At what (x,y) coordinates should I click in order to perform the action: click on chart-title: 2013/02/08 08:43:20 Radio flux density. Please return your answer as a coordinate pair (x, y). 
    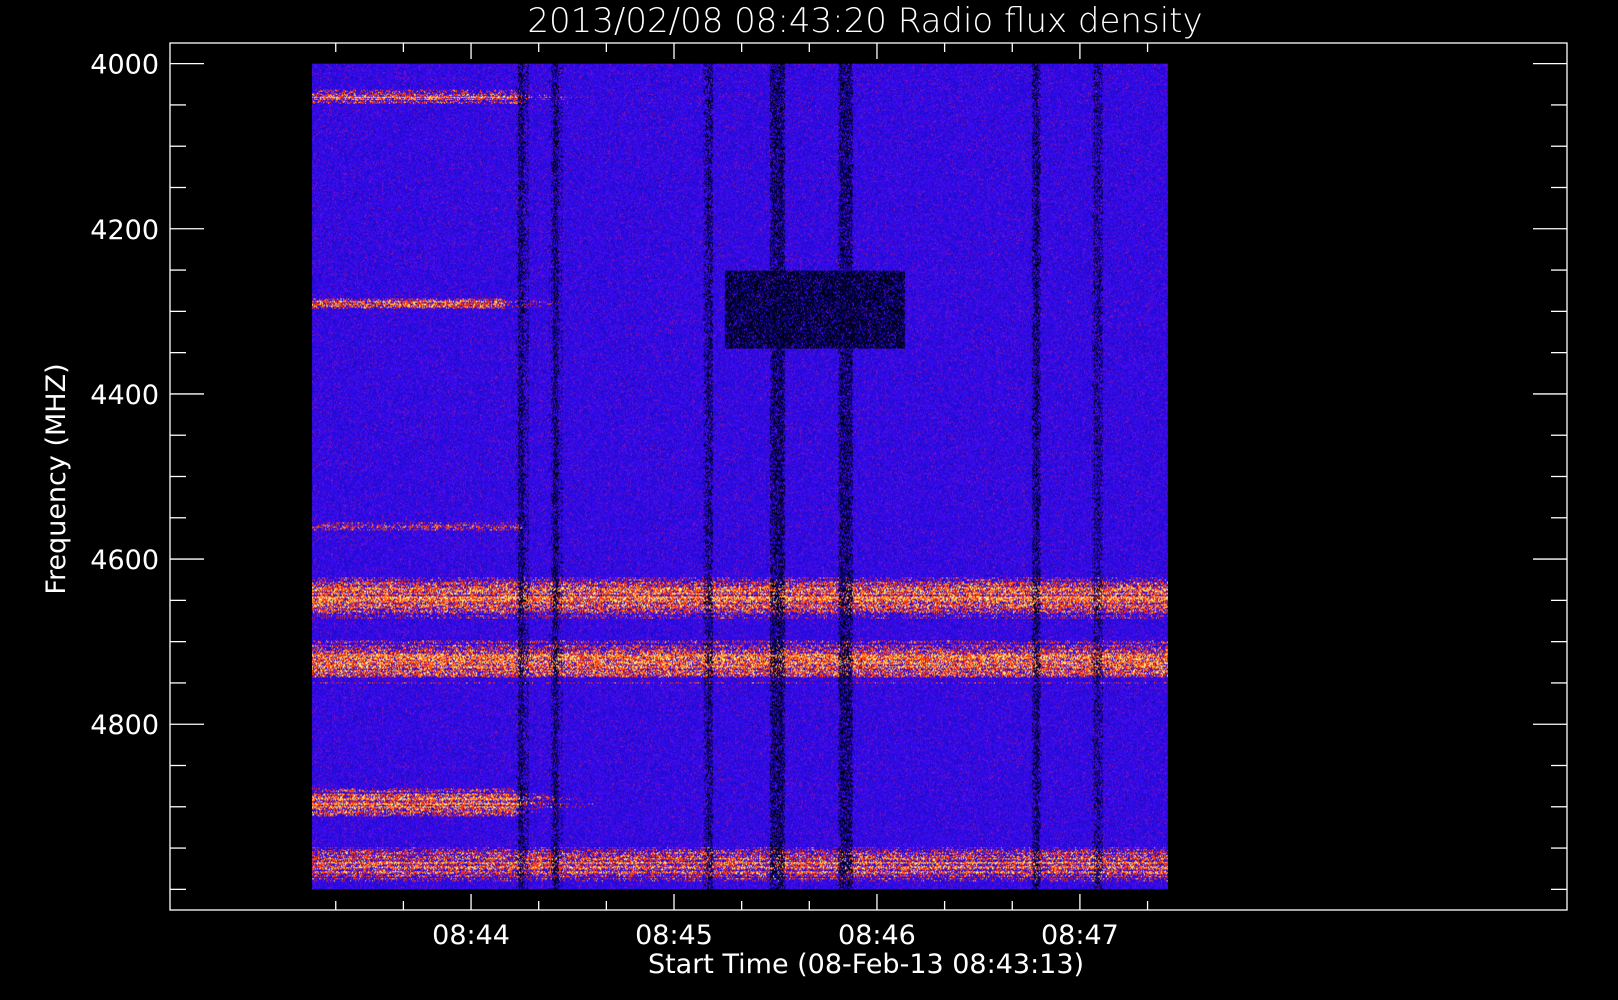
    Looking at the image, I should click on (864, 21).